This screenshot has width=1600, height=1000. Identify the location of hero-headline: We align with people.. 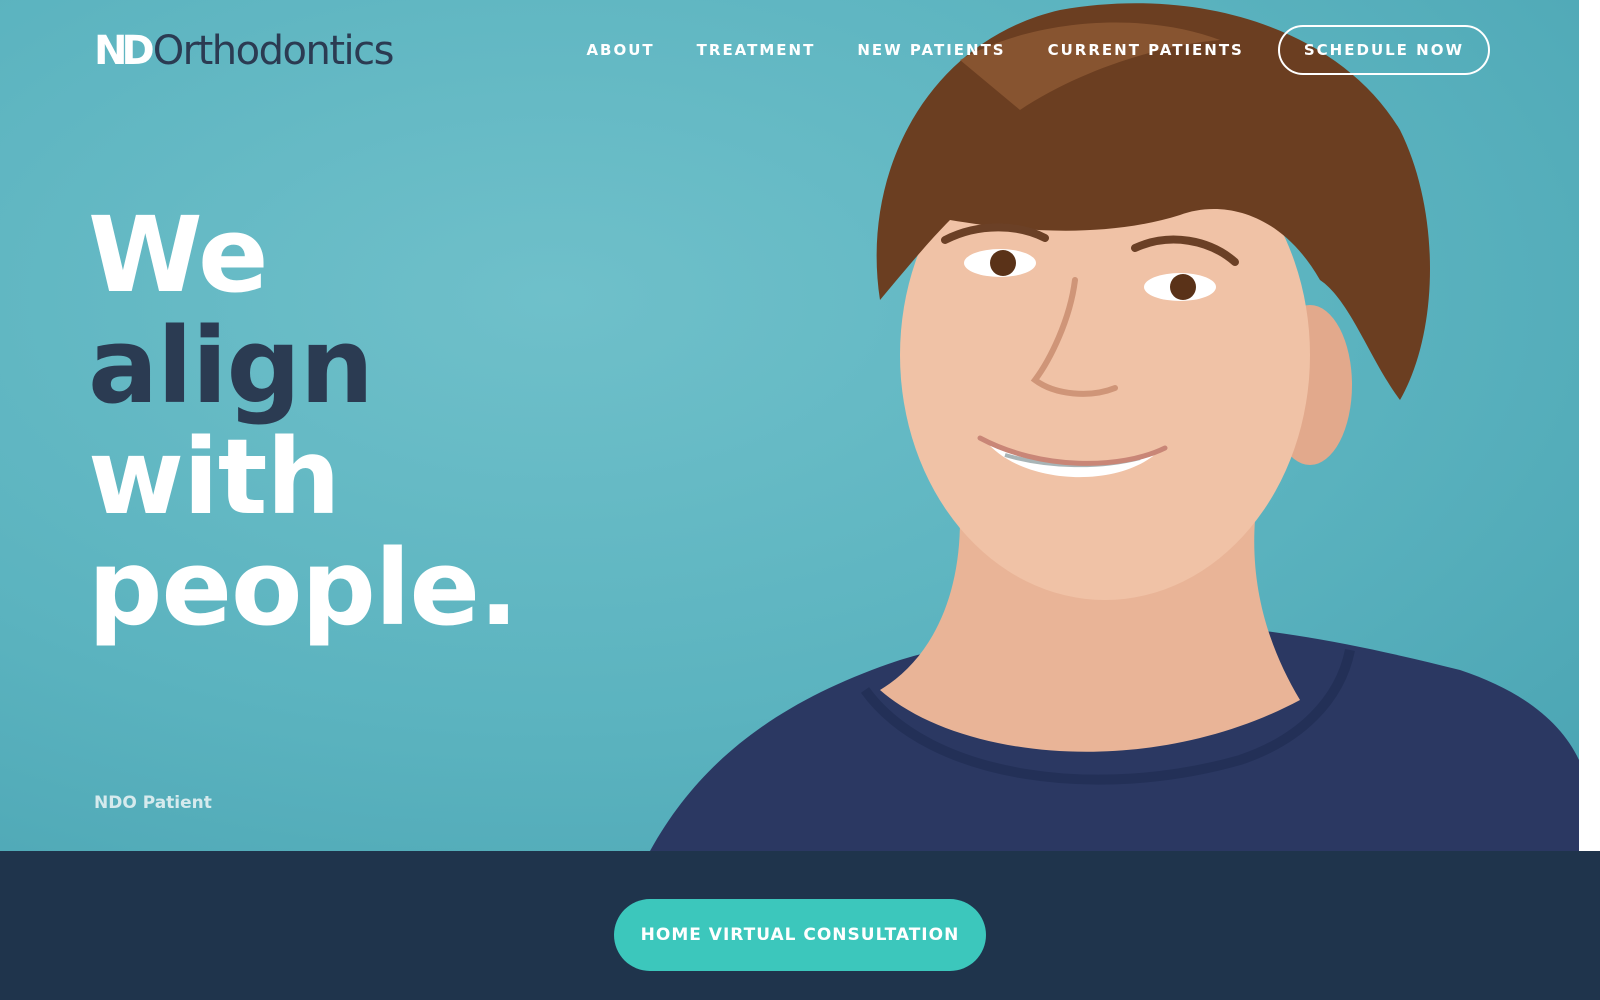
(303, 421).